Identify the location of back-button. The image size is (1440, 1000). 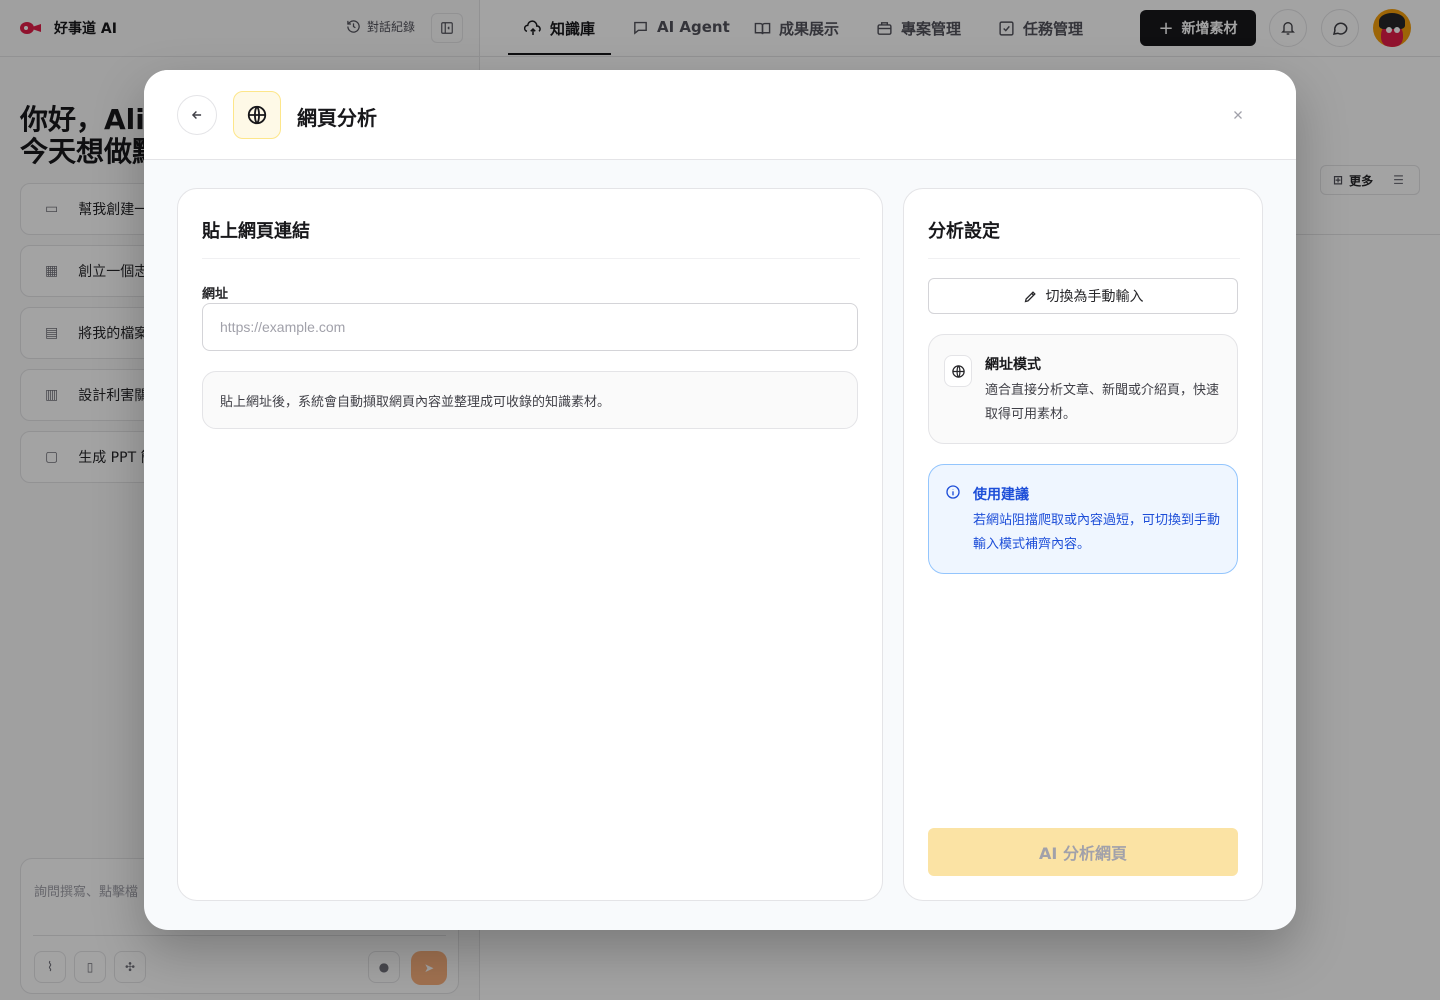
(197, 115).